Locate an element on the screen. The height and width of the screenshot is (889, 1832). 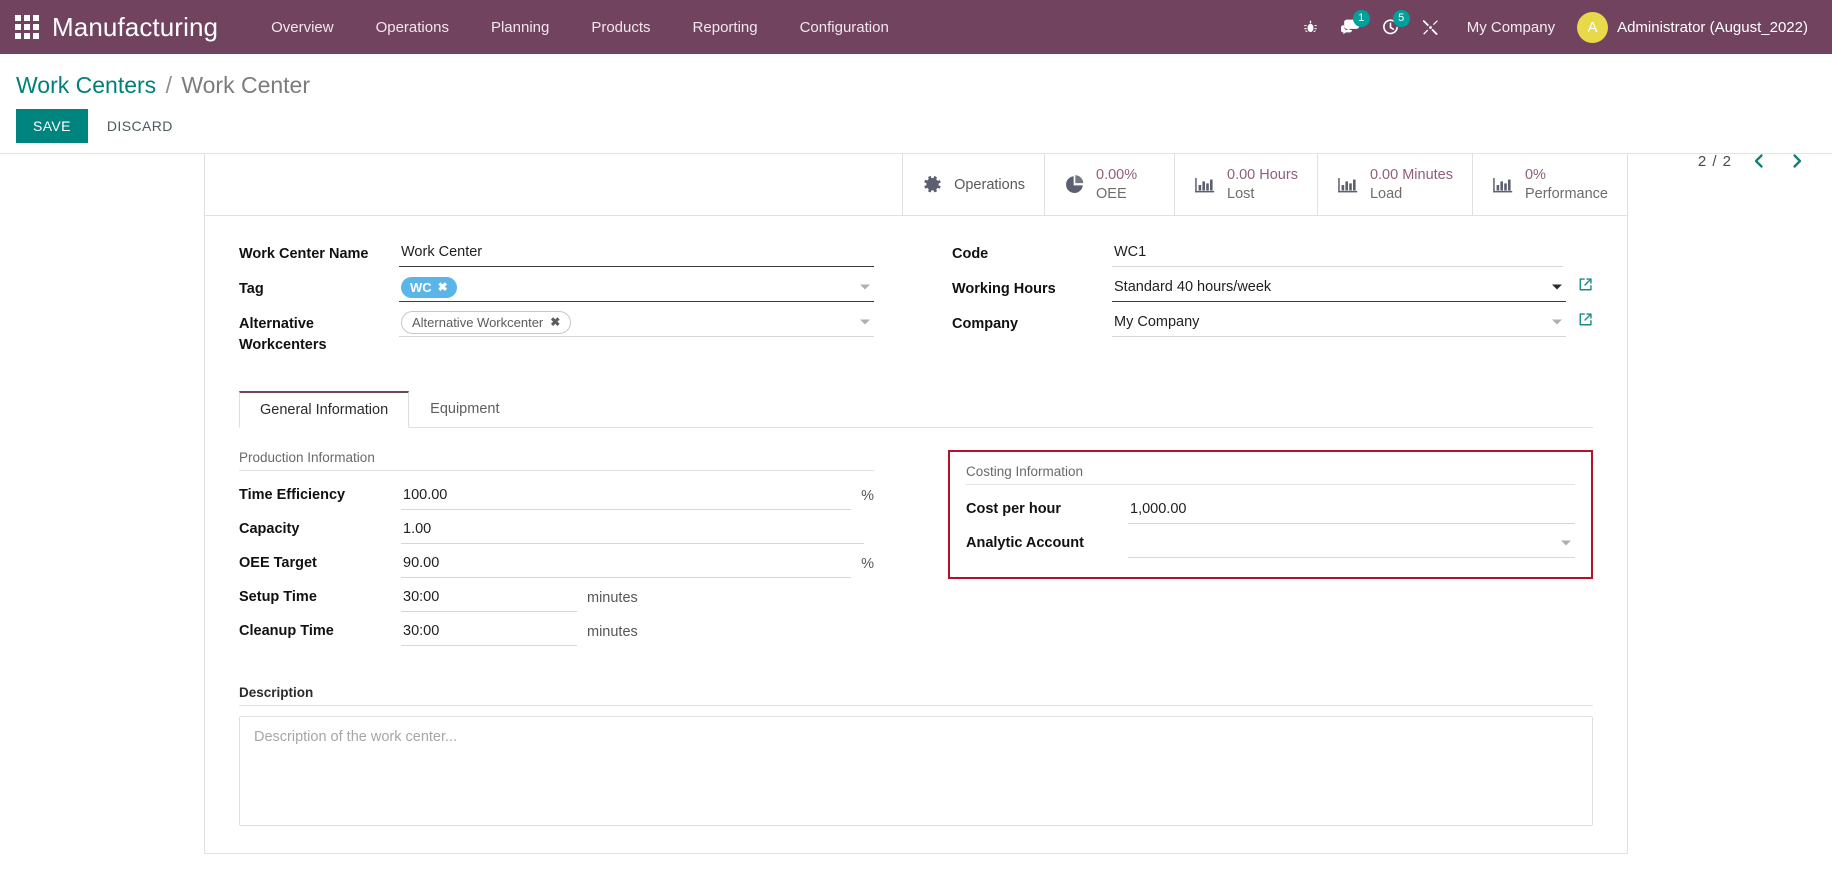
smart-button-hours-lost-value: 0.00 Hours is located at coordinates (1262, 175).